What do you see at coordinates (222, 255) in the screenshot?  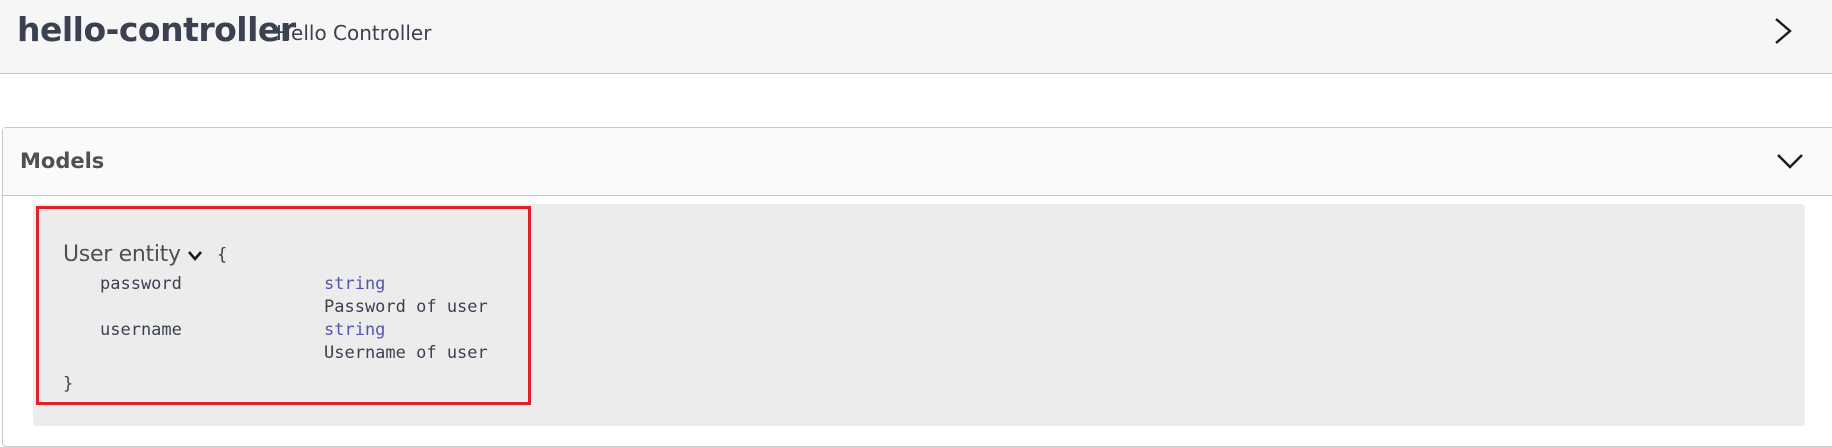 I see `model-open-brace: {` at bounding box center [222, 255].